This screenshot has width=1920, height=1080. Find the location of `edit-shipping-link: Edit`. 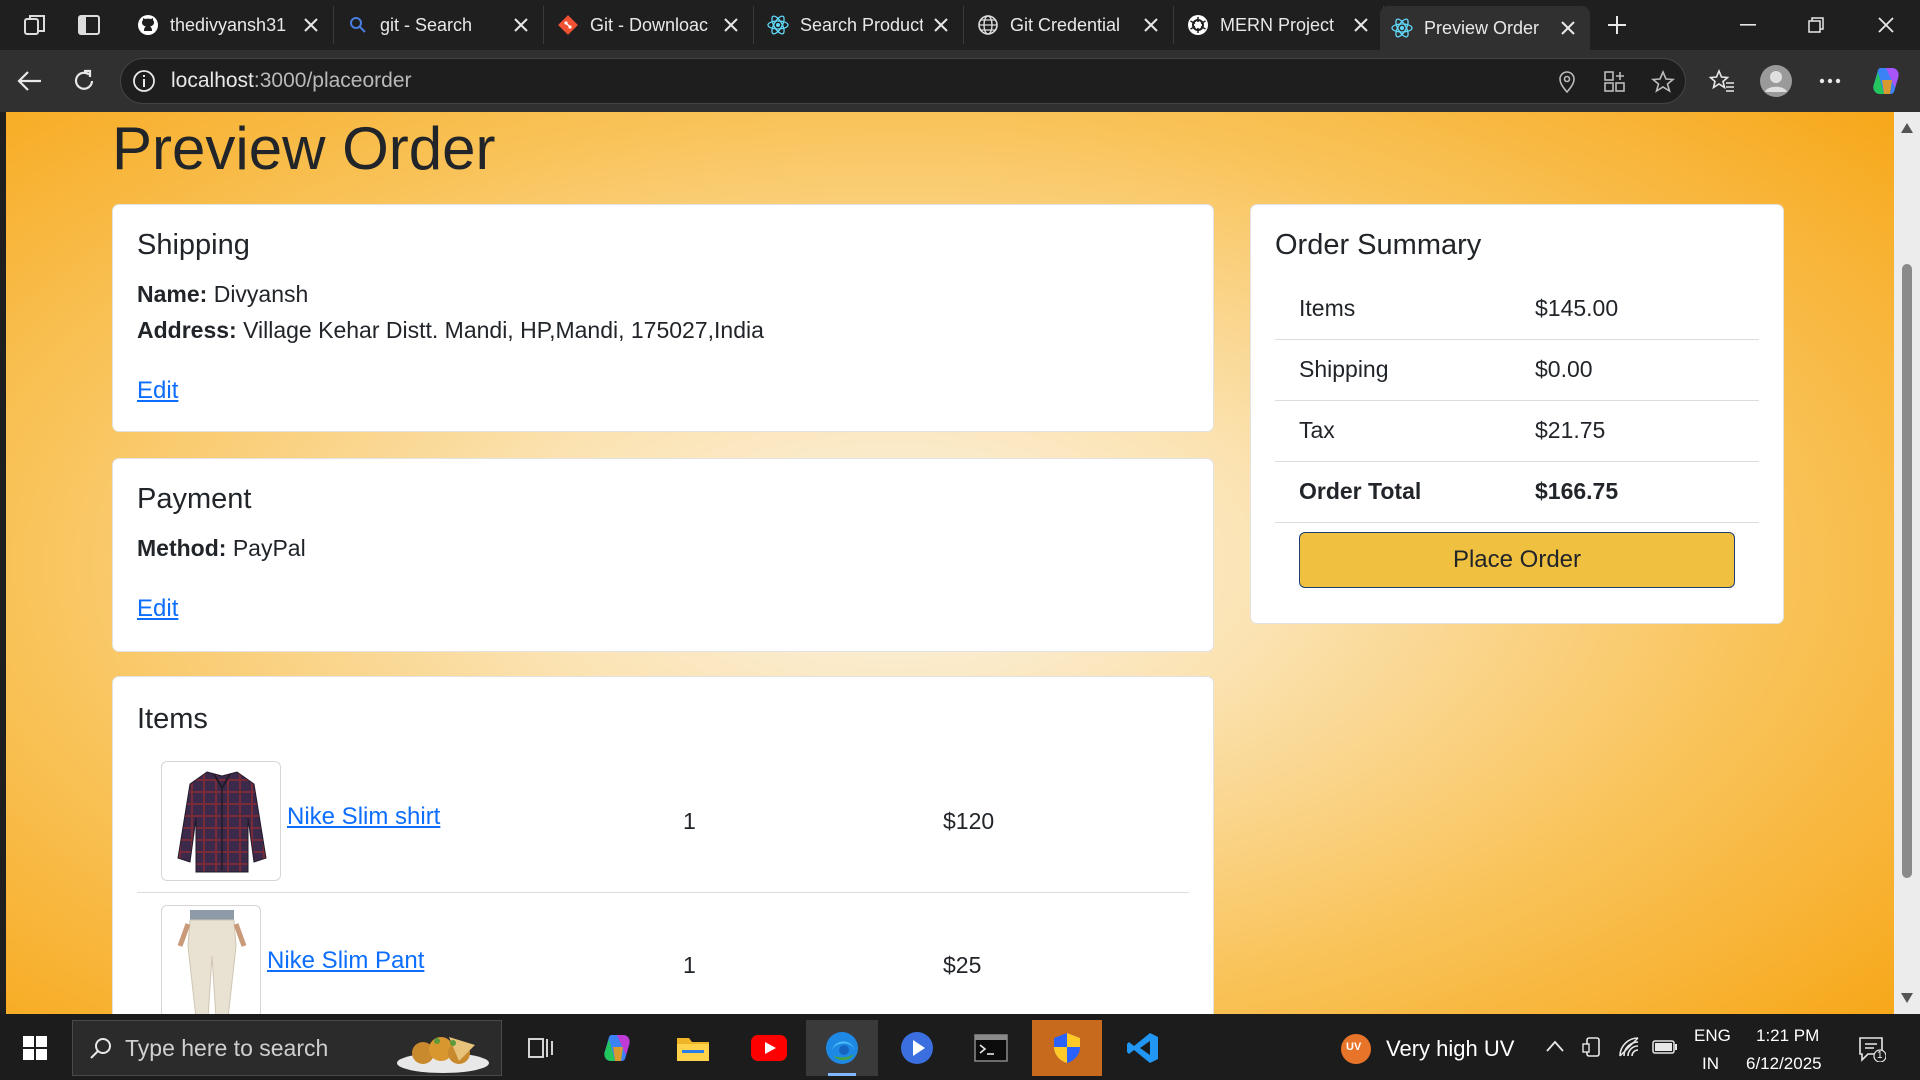

edit-shipping-link: Edit is located at coordinates (157, 391).